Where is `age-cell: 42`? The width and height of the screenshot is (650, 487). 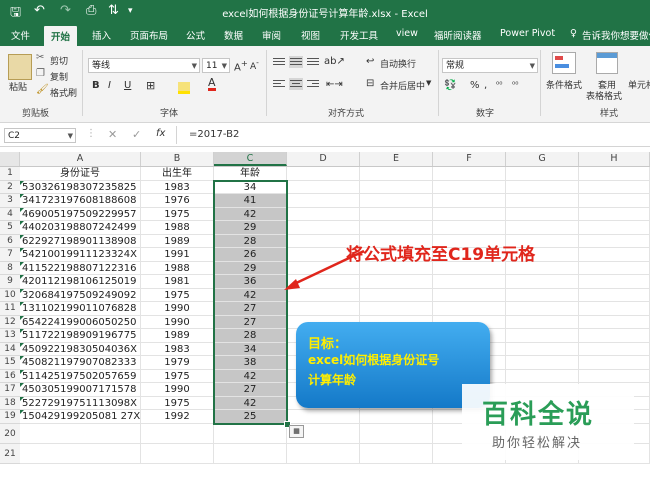
age-cell: 42 is located at coordinates (250, 214).